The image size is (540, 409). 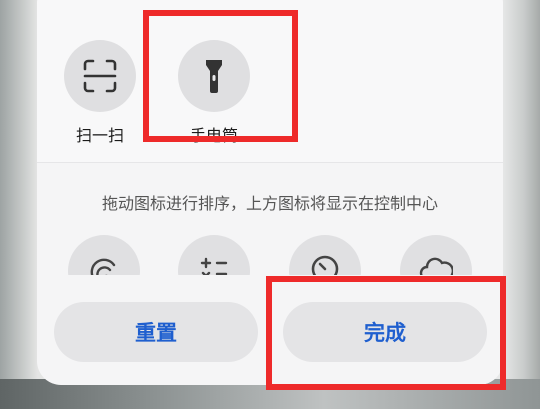 I want to click on calculator-icon, so click(x=214, y=266).